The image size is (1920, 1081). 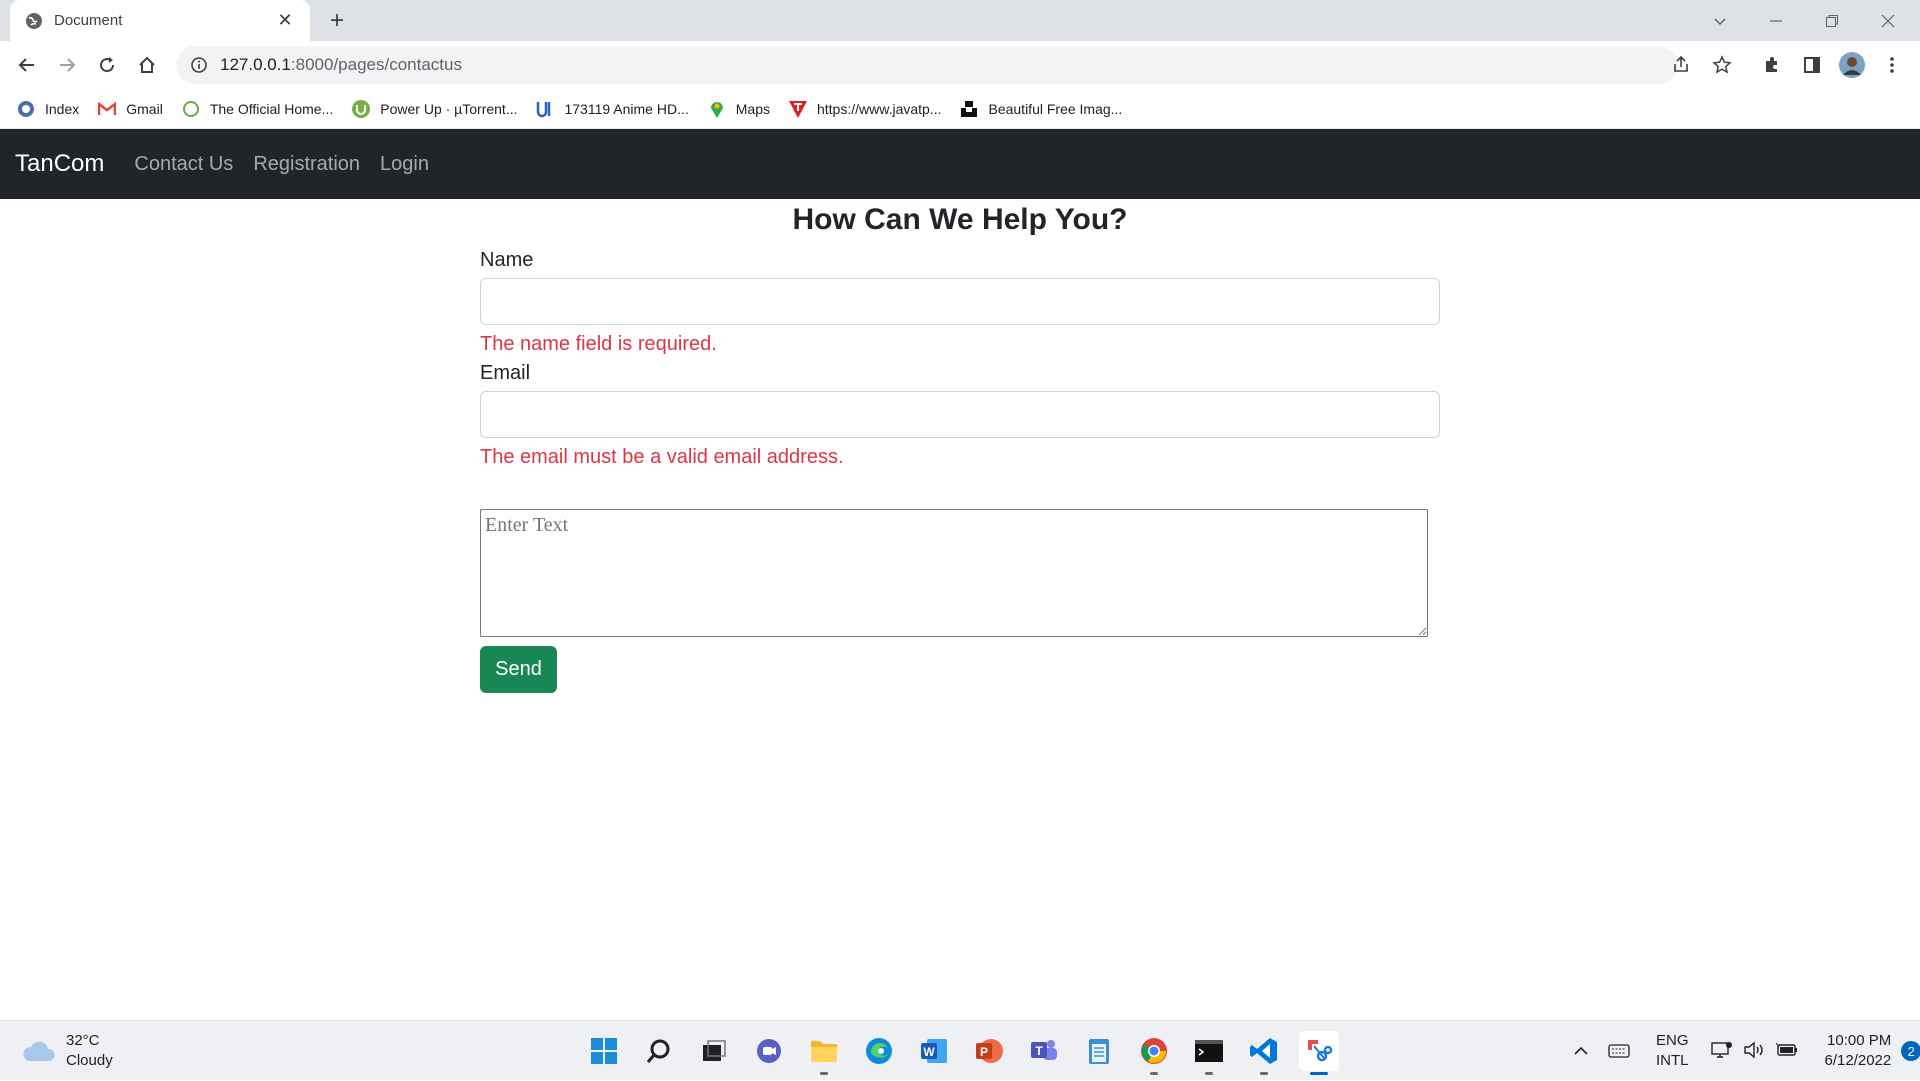 What do you see at coordinates (1099, 1051) in the screenshot?
I see `notepad-icon` at bounding box center [1099, 1051].